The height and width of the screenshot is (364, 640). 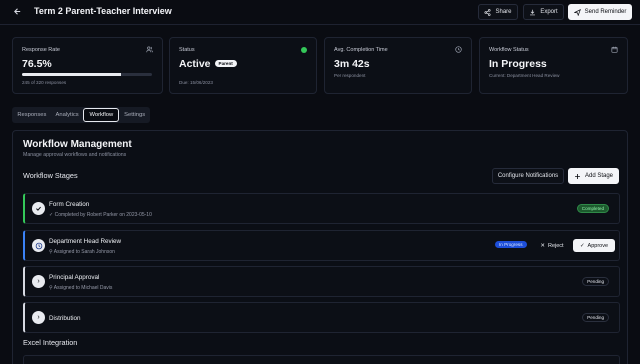 What do you see at coordinates (83, 288) in the screenshot?
I see `stage-assignee: Assigned to Michael Davis` at bounding box center [83, 288].